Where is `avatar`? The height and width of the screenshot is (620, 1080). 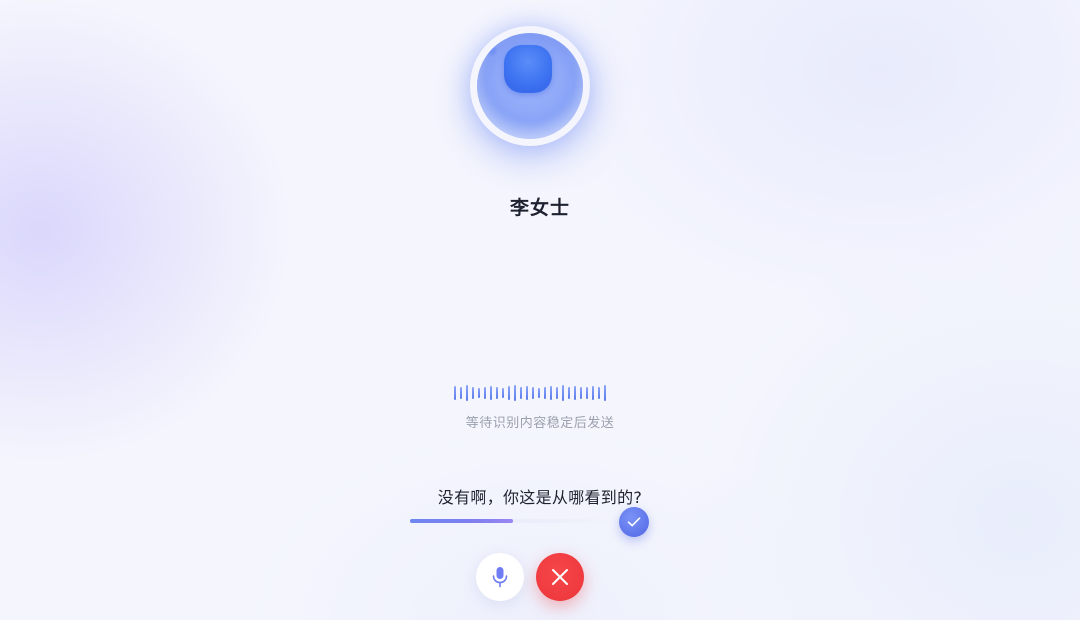
avatar is located at coordinates (530, 86).